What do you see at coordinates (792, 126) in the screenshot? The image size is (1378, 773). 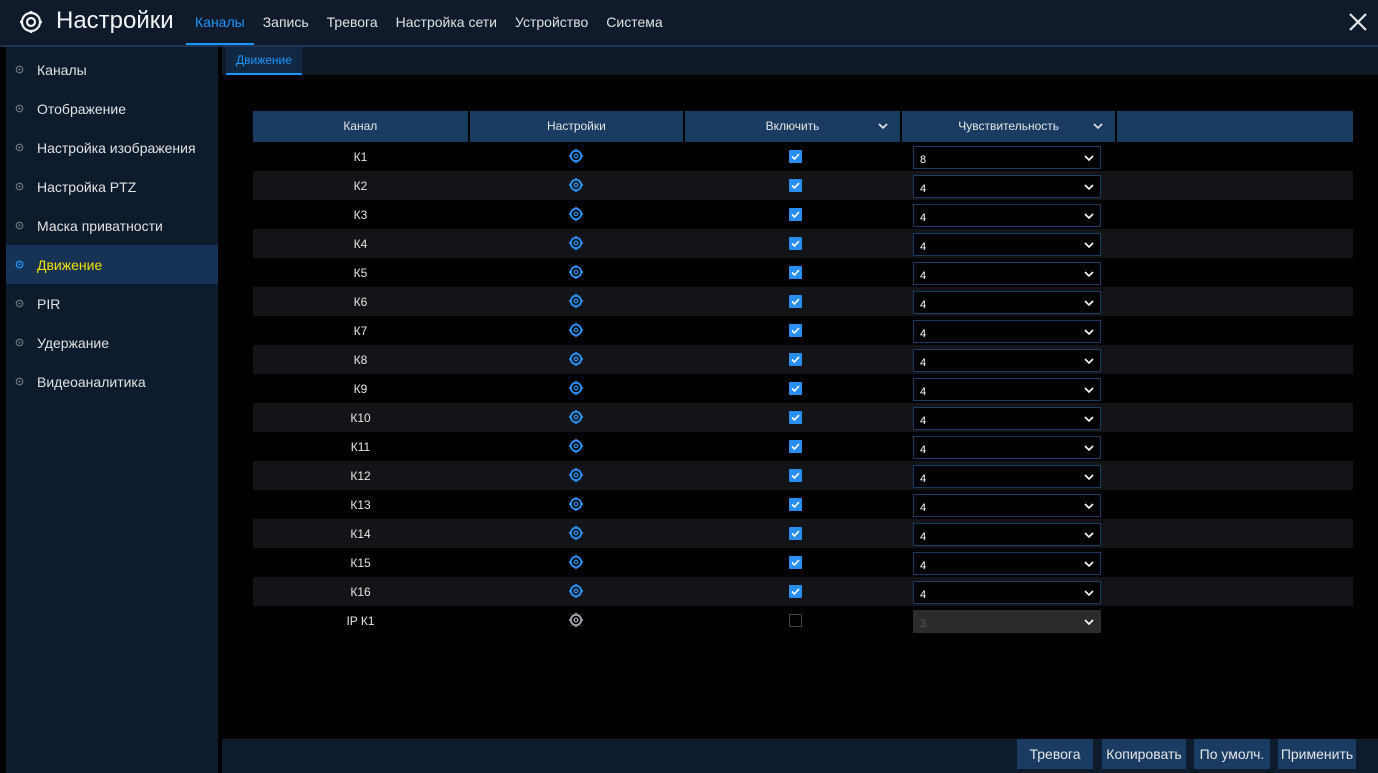 I see `column-header-enable: Включить` at bounding box center [792, 126].